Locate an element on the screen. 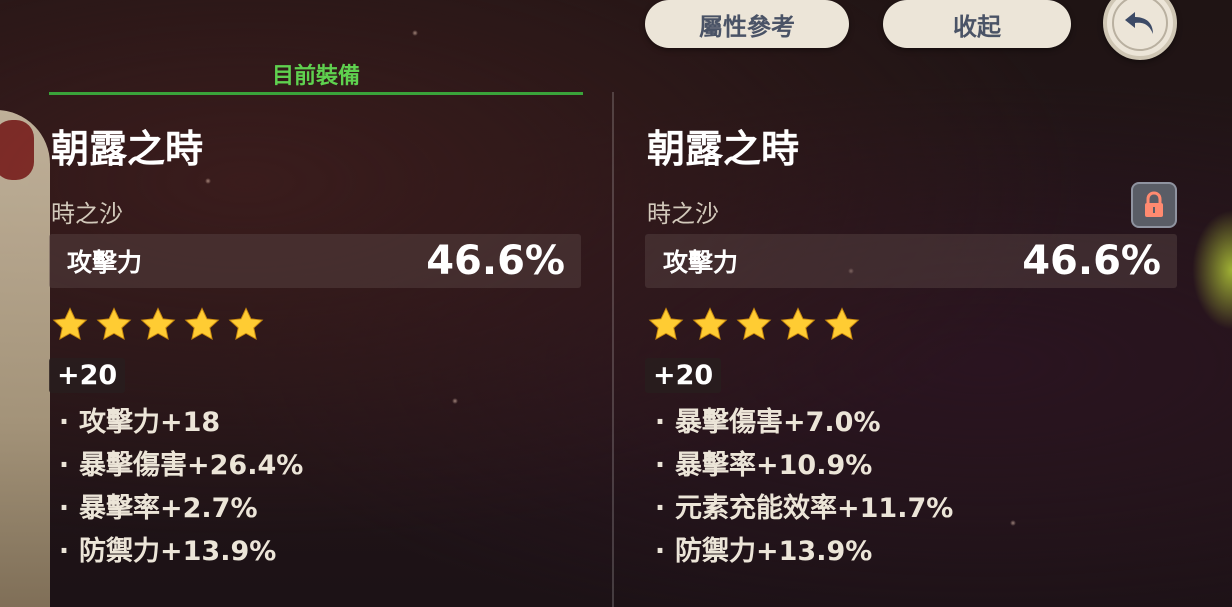  substat-list: · 攻擊力+18 · 暴擊傷害+26.4% · 暴擊率+2.7% · 防禦力+13.9% is located at coordinates (315, 487).